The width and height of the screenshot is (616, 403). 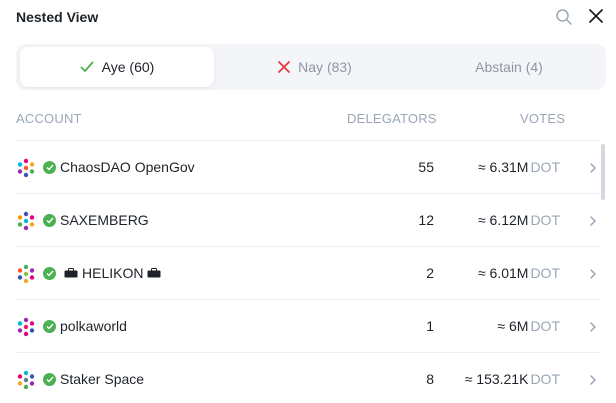 What do you see at coordinates (311, 18) in the screenshot?
I see `modal-header: Nested View` at bounding box center [311, 18].